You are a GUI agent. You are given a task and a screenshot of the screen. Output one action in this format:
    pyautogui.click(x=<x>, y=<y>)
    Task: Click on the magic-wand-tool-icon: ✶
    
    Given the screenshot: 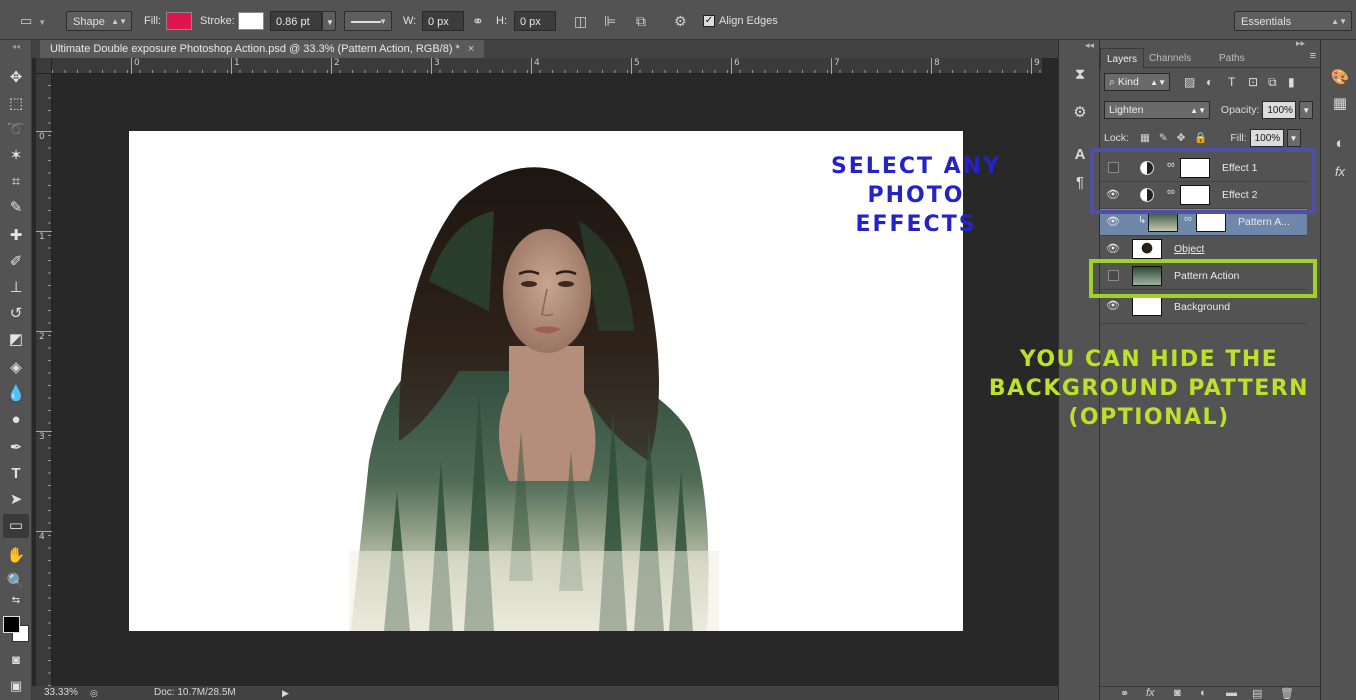 What is the action you would take?
    pyautogui.click(x=16, y=156)
    